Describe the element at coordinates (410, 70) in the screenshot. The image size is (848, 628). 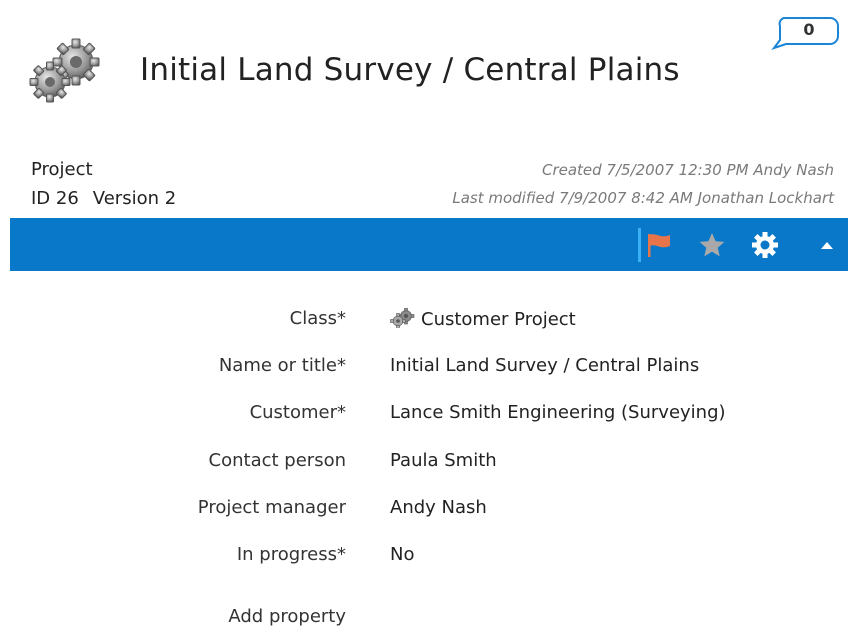
I see `page-title: Initial Land Survey / Central Plains` at that location.